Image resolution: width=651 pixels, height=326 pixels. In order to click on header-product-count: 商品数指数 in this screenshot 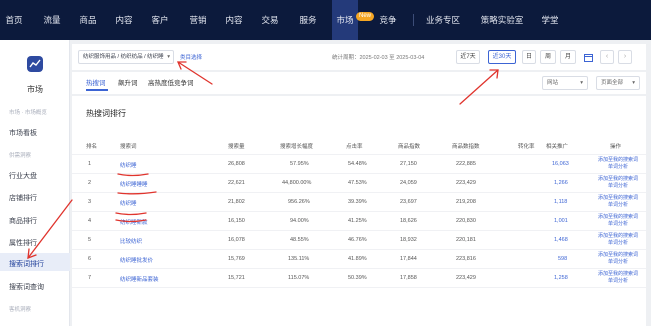, I will do `click(466, 146)`.